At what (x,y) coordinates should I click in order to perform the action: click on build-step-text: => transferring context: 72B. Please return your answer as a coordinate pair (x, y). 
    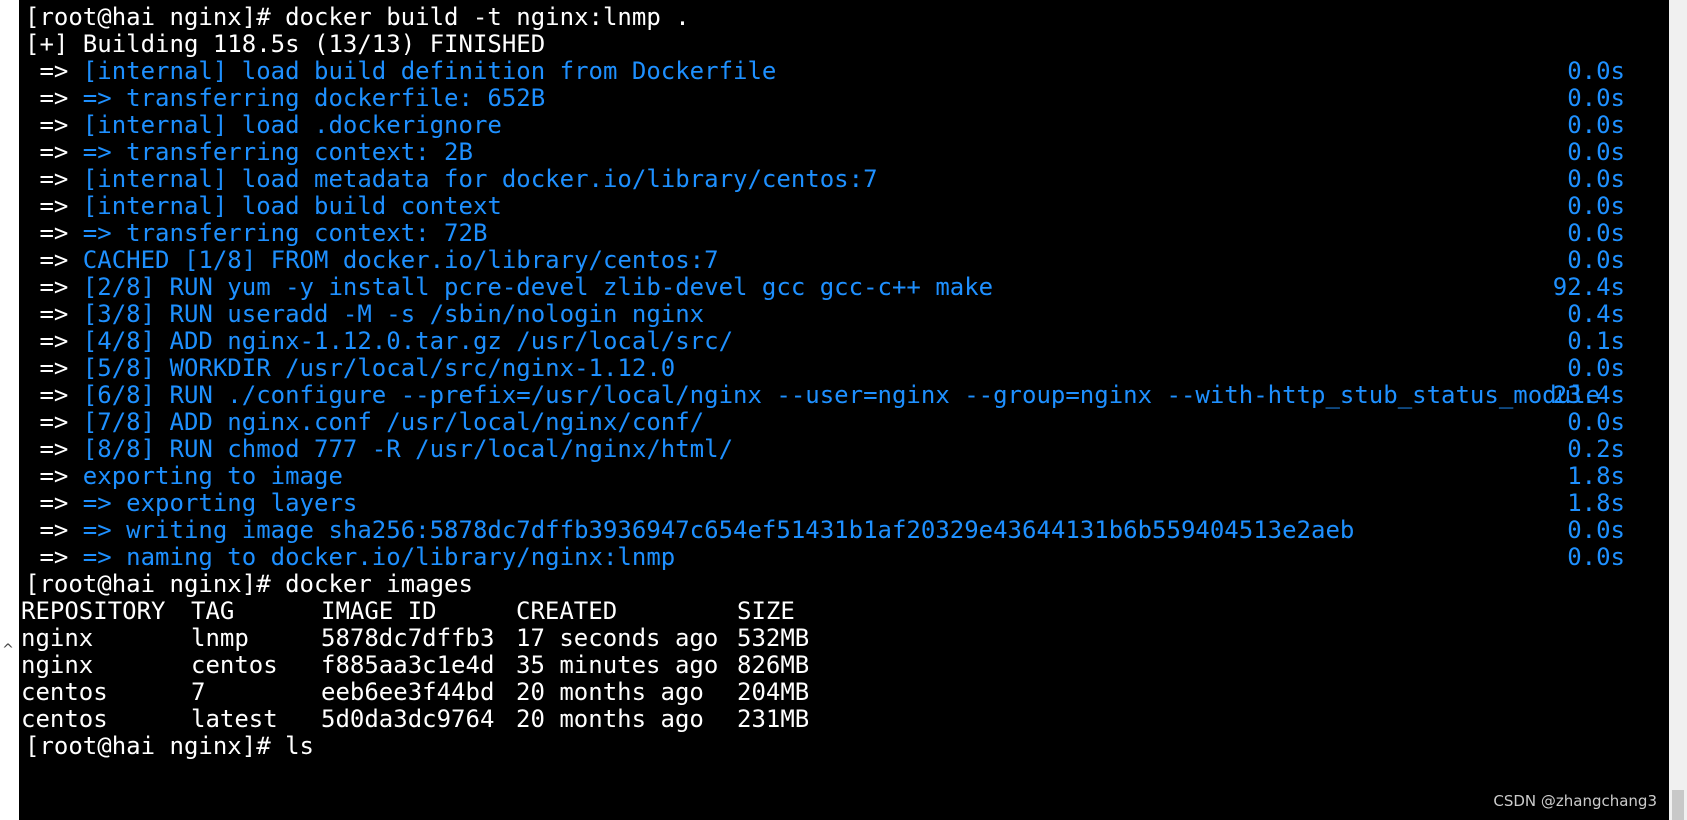
    Looking at the image, I should click on (278, 233).